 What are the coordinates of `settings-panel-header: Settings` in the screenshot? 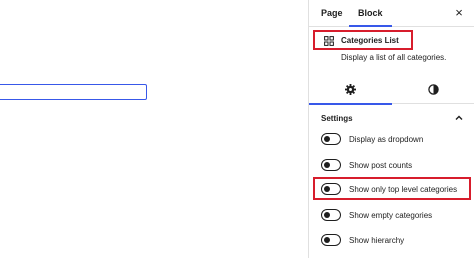 It's located at (391, 116).